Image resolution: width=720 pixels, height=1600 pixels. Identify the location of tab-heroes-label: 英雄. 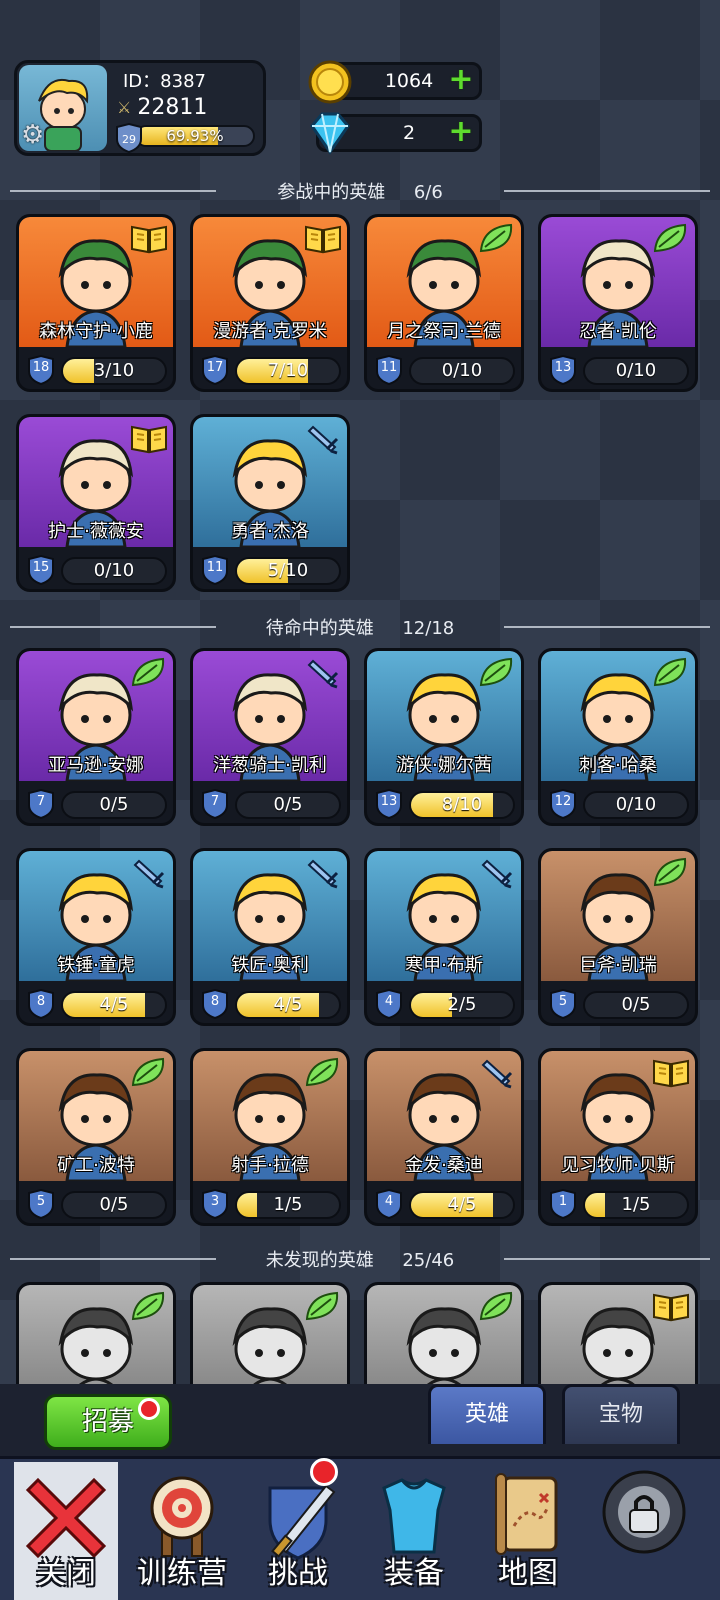
(486, 1414).